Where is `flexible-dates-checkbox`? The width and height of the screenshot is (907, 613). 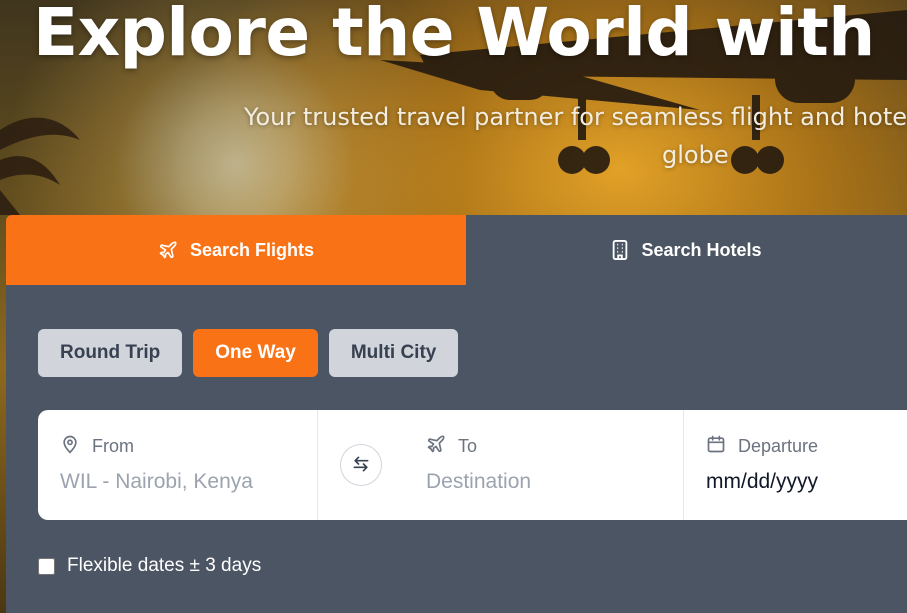 flexible-dates-checkbox is located at coordinates (46, 566).